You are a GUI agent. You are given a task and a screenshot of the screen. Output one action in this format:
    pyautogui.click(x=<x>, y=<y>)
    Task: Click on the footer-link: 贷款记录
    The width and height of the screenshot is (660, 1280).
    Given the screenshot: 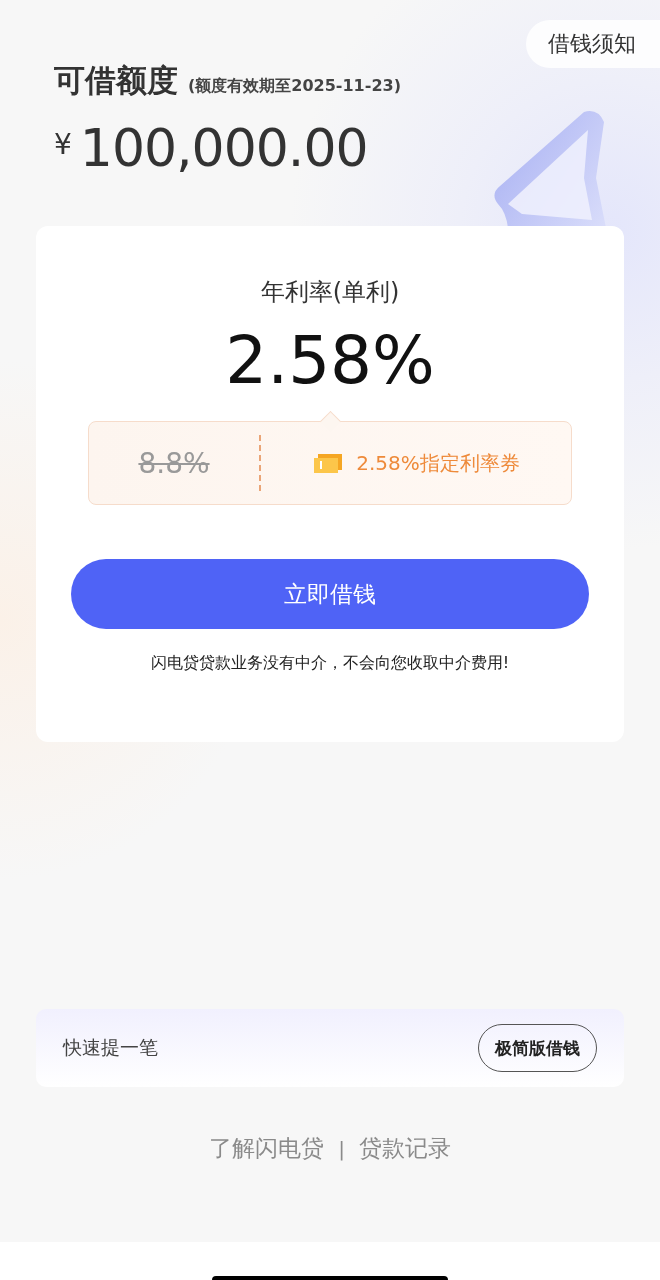 What is the action you would take?
    pyautogui.click(x=404, y=1148)
    